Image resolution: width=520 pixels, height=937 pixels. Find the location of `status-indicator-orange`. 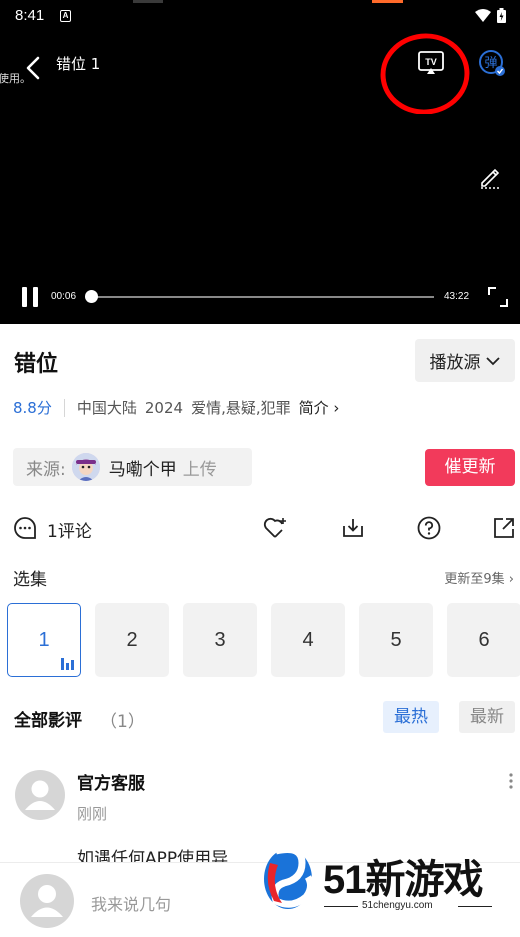

status-indicator-orange is located at coordinates (387, 1).